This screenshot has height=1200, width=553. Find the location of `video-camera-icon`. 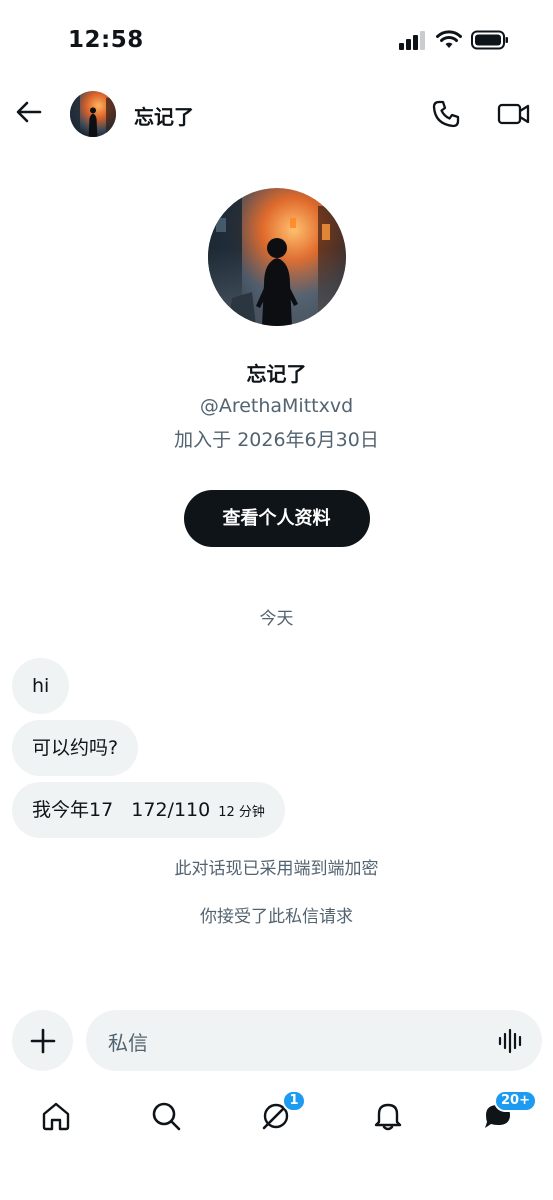

video-camera-icon is located at coordinates (513, 114).